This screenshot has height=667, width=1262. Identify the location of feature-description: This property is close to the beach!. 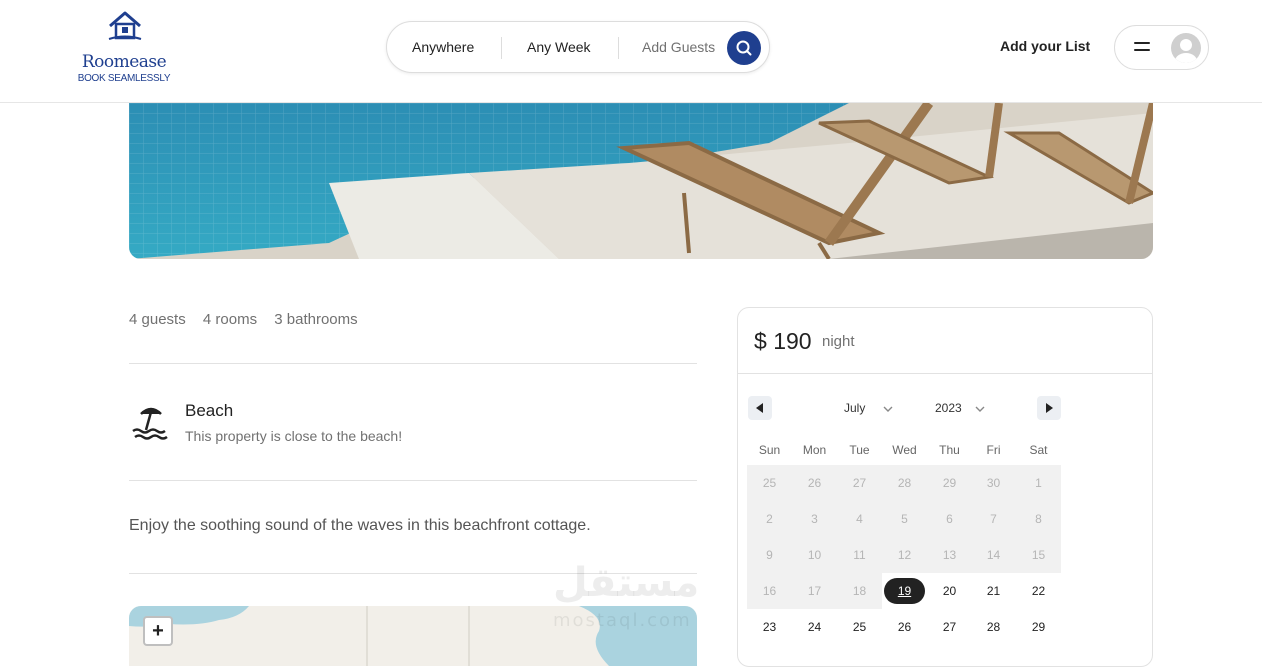
(294, 436).